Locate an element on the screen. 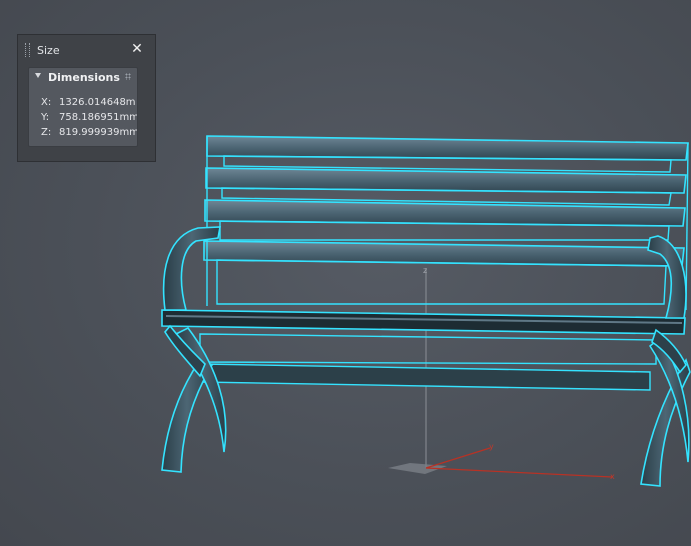  x-axis-line is located at coordinates (519, 472).